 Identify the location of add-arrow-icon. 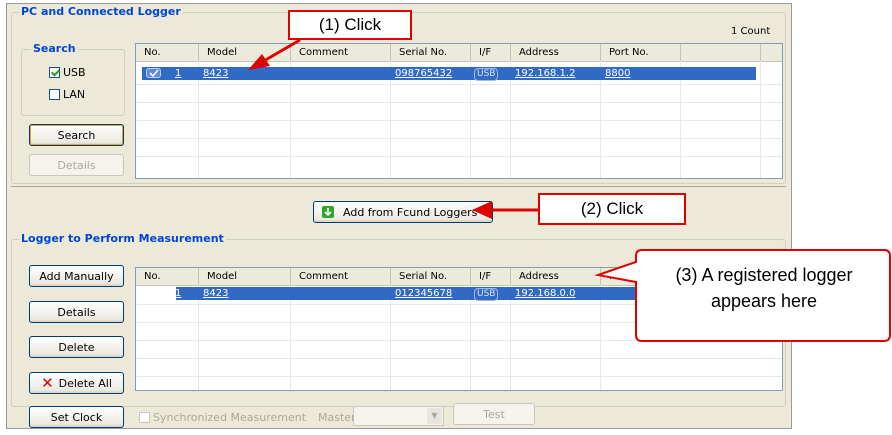
(328, 212).